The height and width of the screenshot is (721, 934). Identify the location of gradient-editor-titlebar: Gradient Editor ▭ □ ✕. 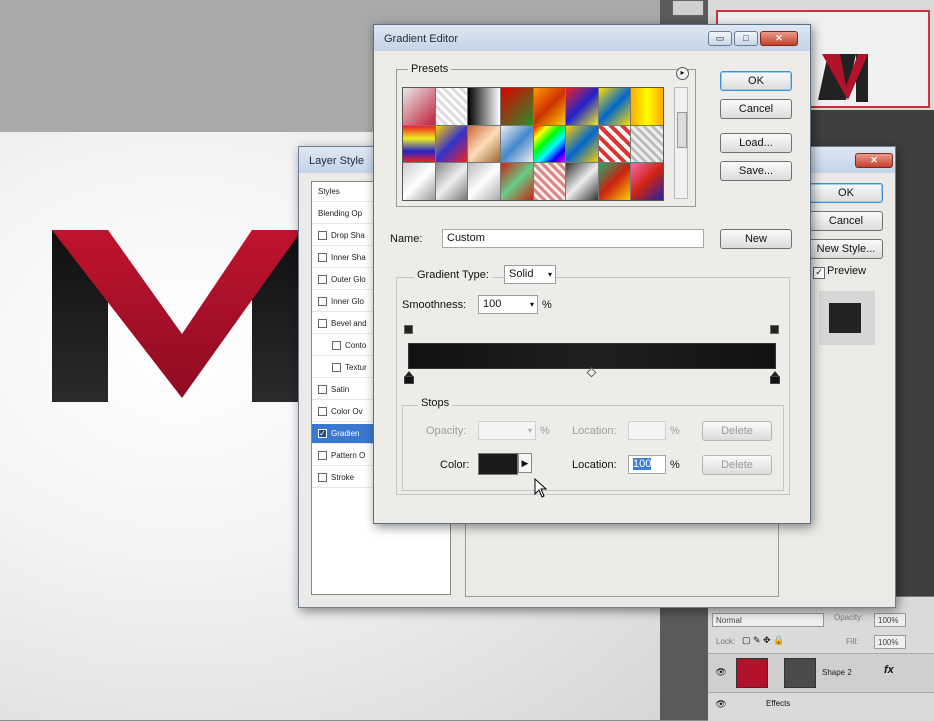
(592, 38).